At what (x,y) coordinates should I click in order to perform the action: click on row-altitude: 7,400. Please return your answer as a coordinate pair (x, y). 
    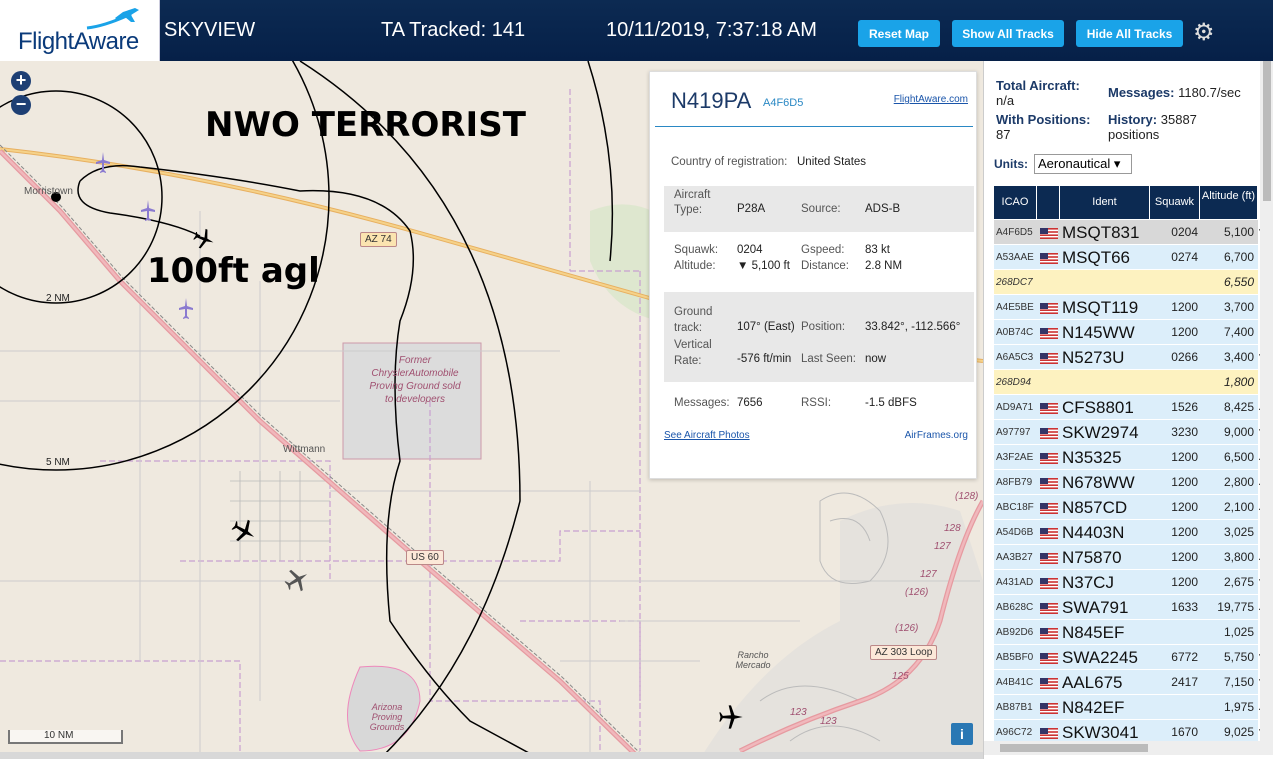
    Looking at the image, I should click on (1238, 332).